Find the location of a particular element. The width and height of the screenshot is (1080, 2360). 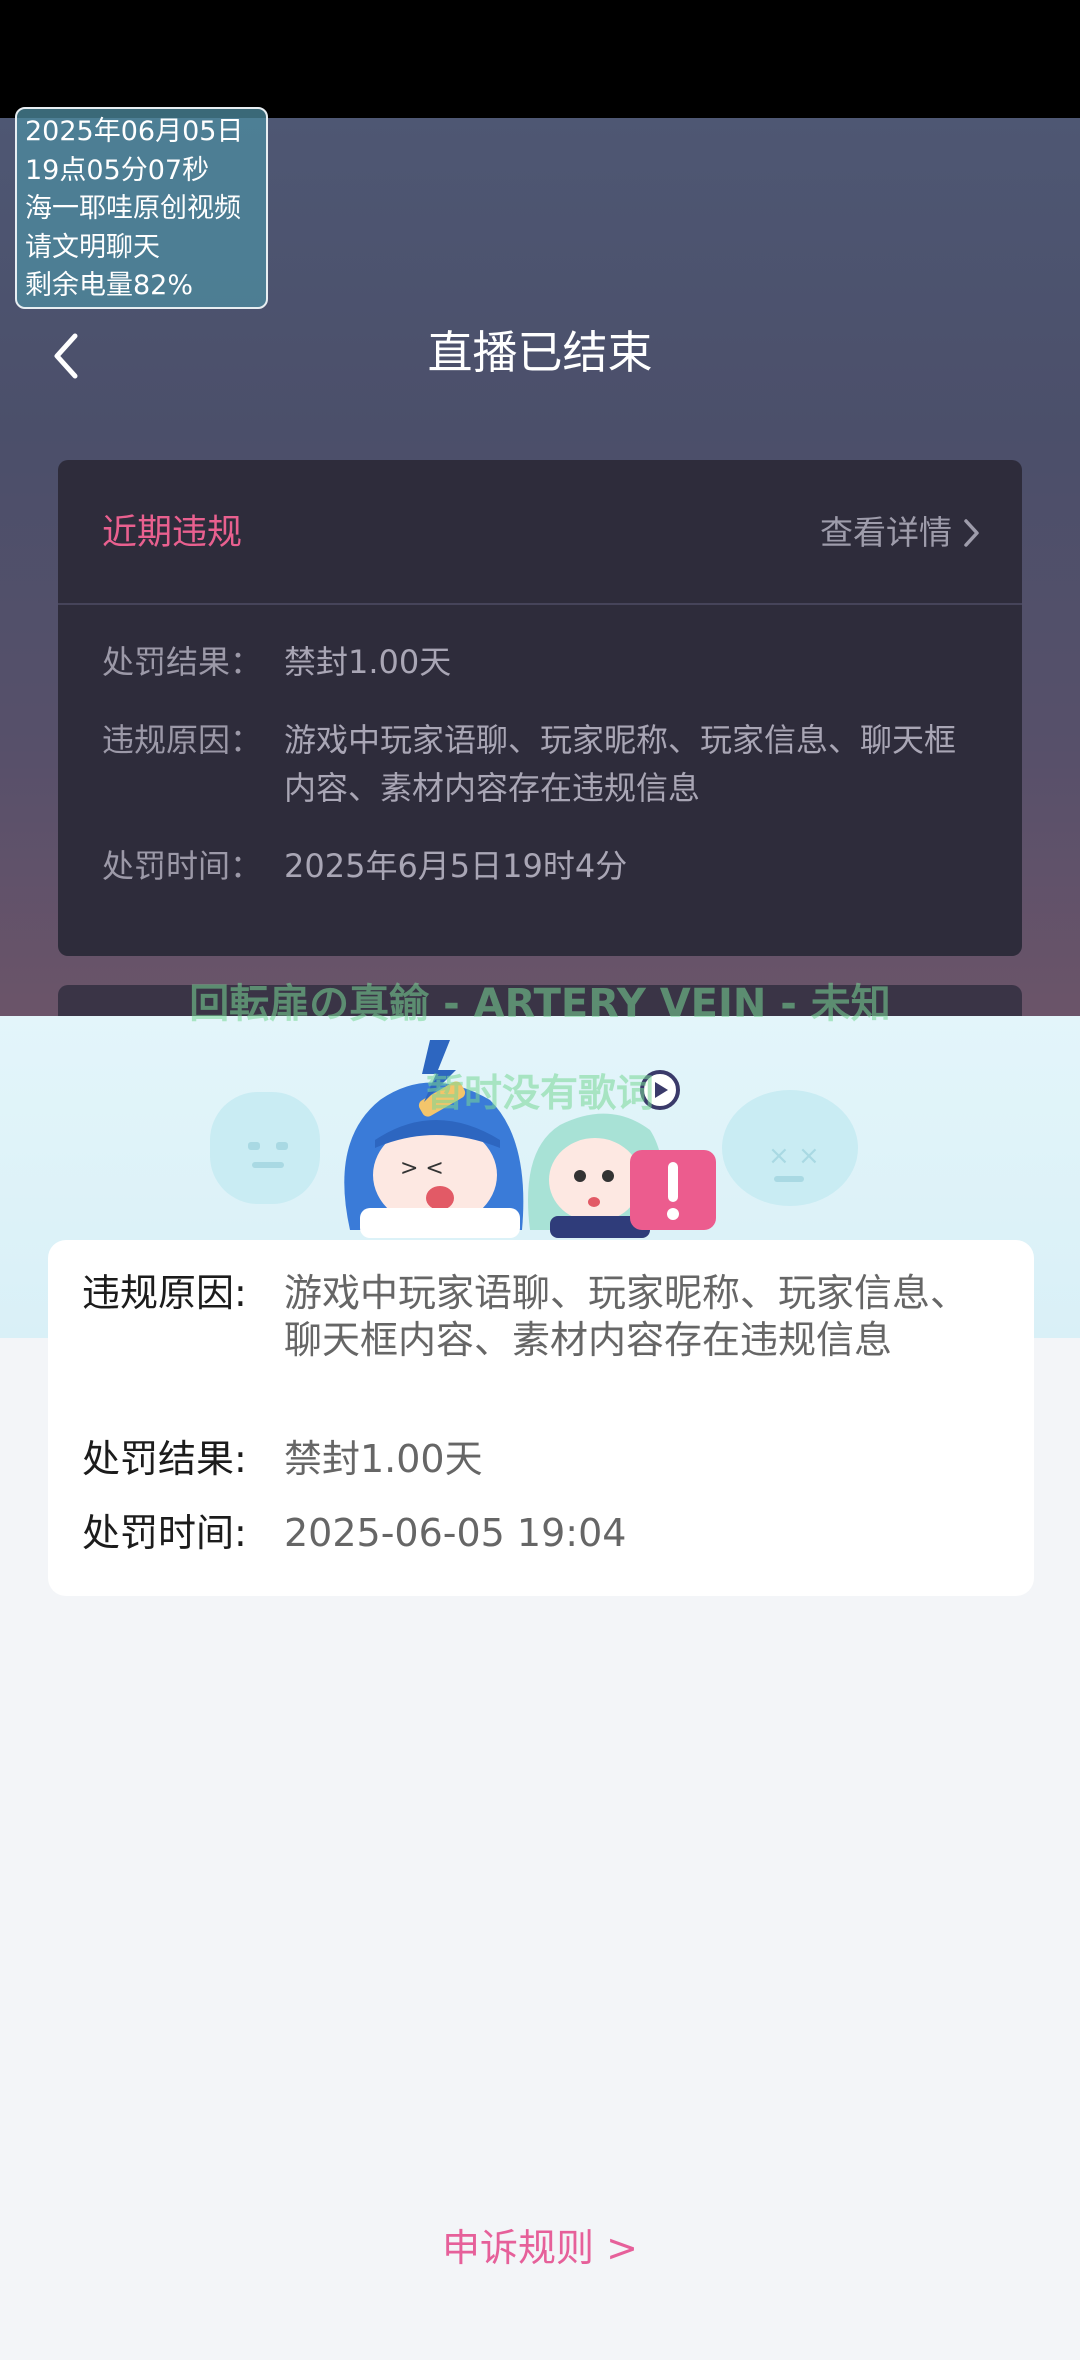

detail-reason-row: 违规原因: 游戏中玩家语聊、玩家昵称、玩家信息、聊天框内容、素材内容存在违规信息 is located at coordinates (533, 1317).